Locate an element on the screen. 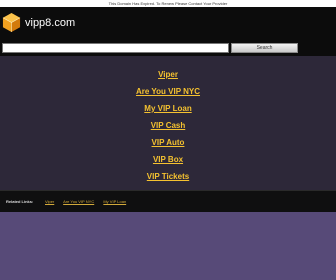 The height and width of the screenshot is (280, 336). site-header: vipp8.com is located at coordinates (168, 23).